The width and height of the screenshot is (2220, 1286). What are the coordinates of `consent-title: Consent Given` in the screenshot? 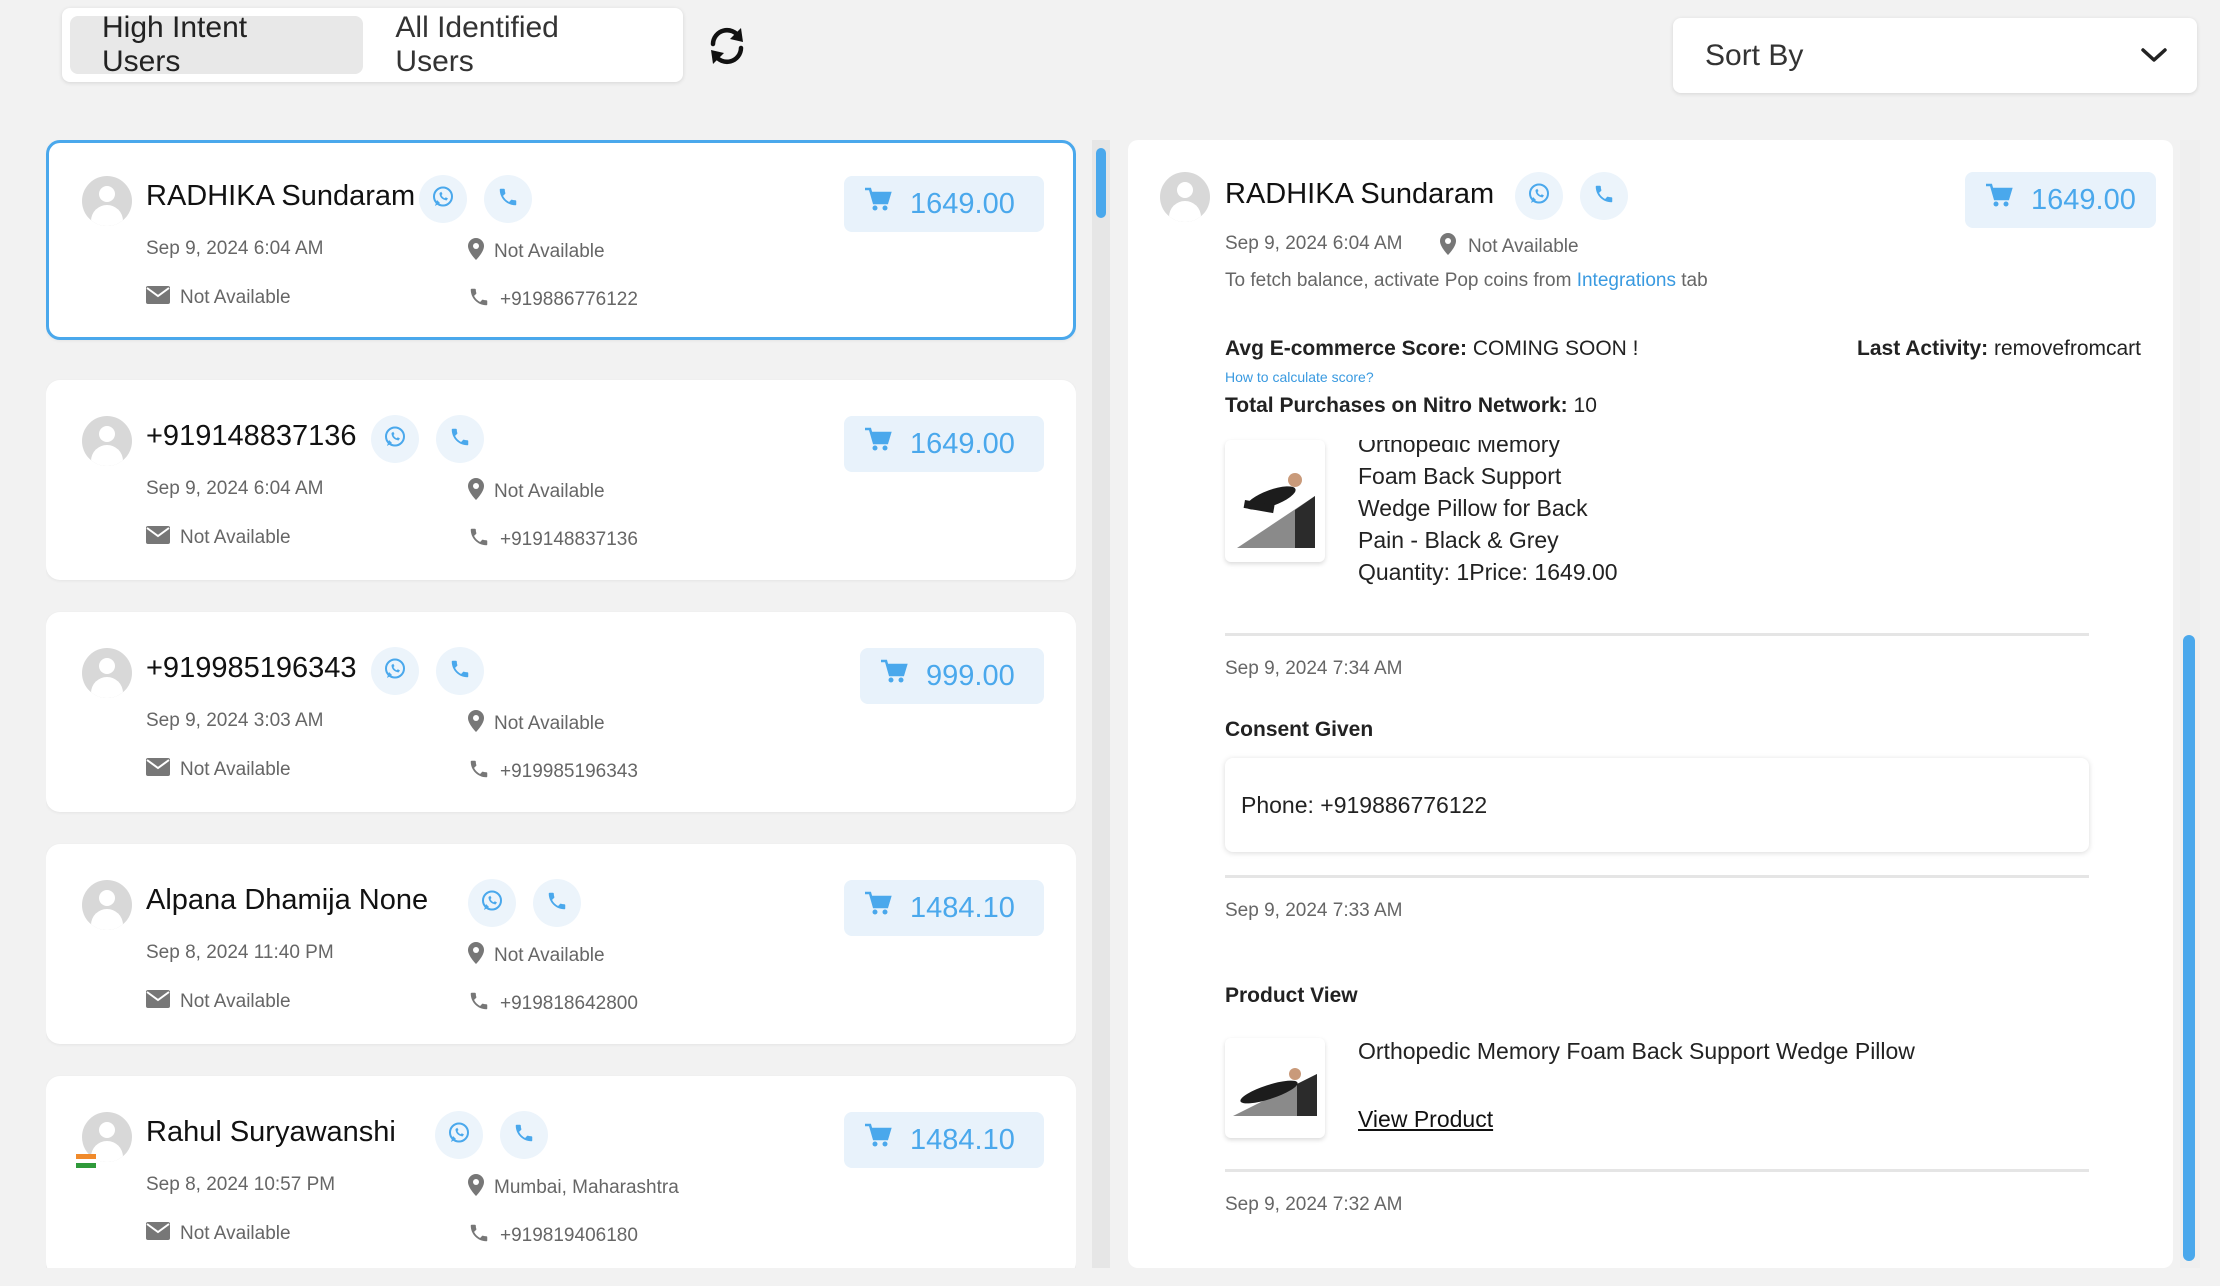 It's located at (1299, 729).